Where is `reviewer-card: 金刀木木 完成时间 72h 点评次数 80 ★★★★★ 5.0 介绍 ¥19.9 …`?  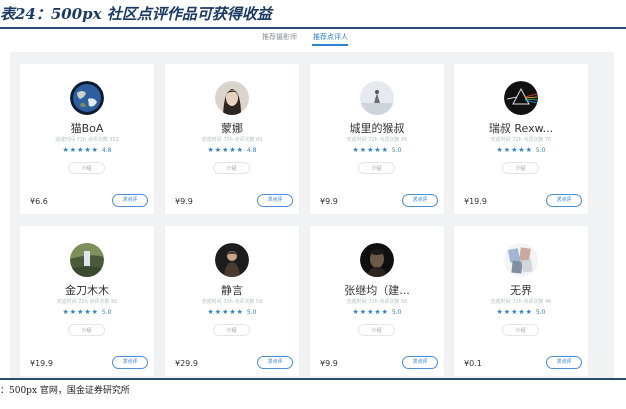 reviewer-card: 金刀木木 完成时间 72h 点评次数 80 ★★★★★ 5.0 介绍 ¥19.9 … is located at coordinates (87, 301).